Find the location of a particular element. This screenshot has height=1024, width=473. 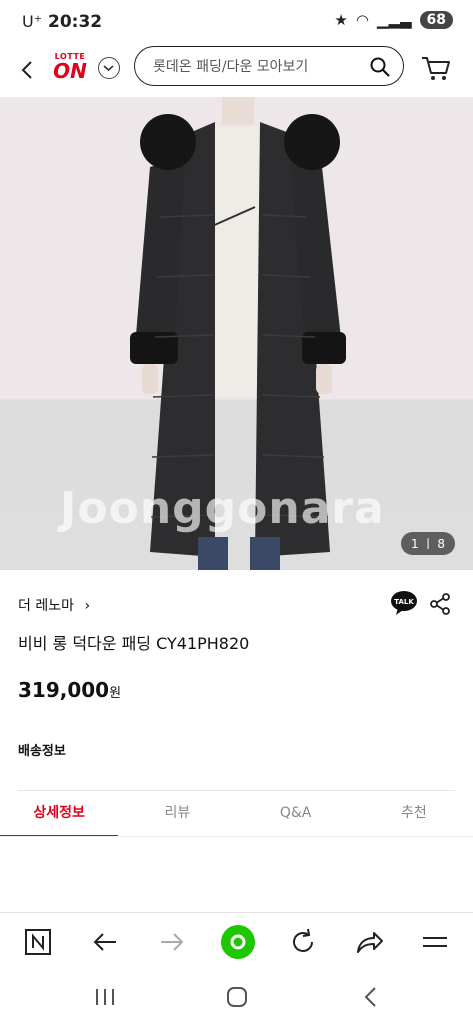

image-counter: 1 ㅣ 8 is located at coordinates (428, 543).